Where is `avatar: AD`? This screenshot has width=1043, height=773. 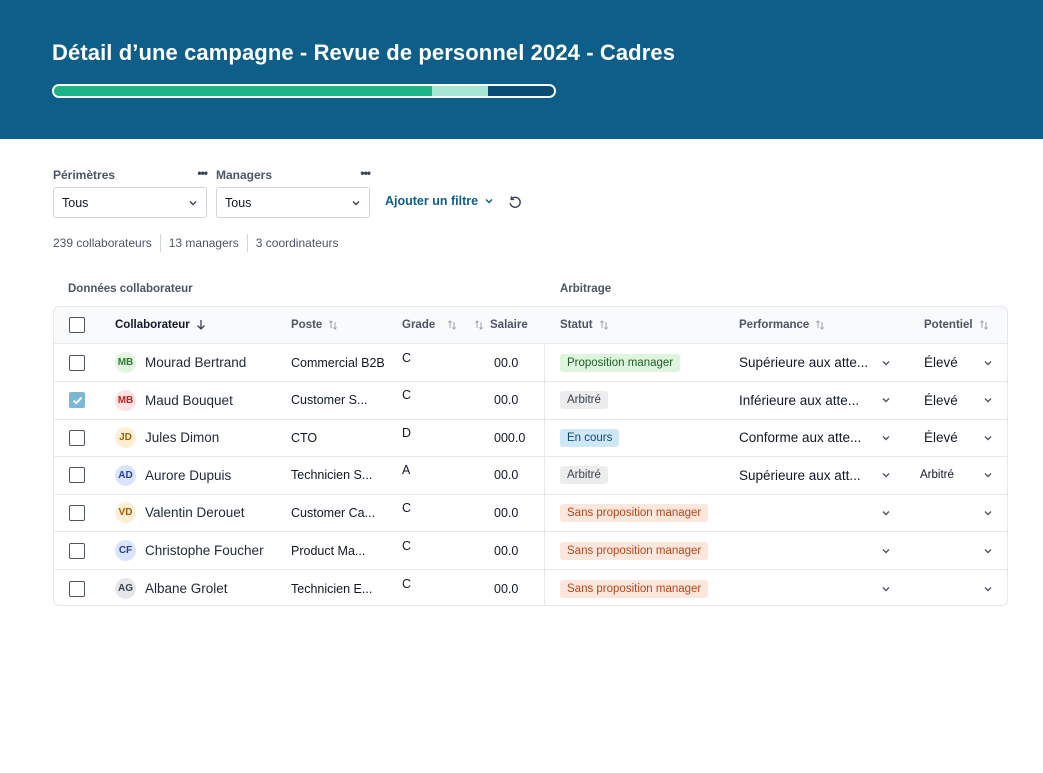 avatar: AD is located at coordinates (125, 475).